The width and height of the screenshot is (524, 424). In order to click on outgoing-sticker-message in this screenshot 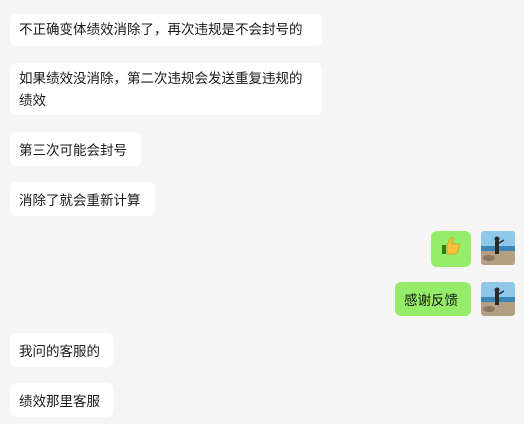, I will do `click(451, 249)`.